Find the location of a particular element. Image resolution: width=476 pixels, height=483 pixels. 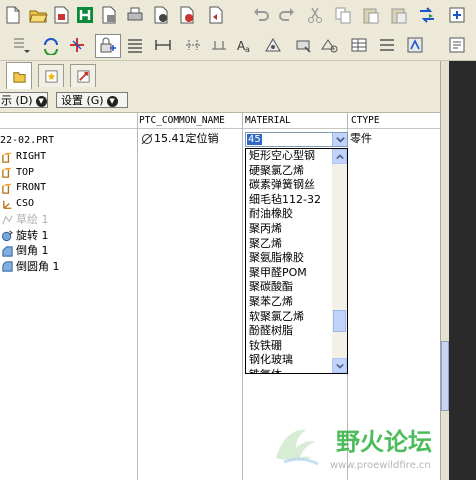

tree-item-1: RIGHT is located at coordinates (23, 157).